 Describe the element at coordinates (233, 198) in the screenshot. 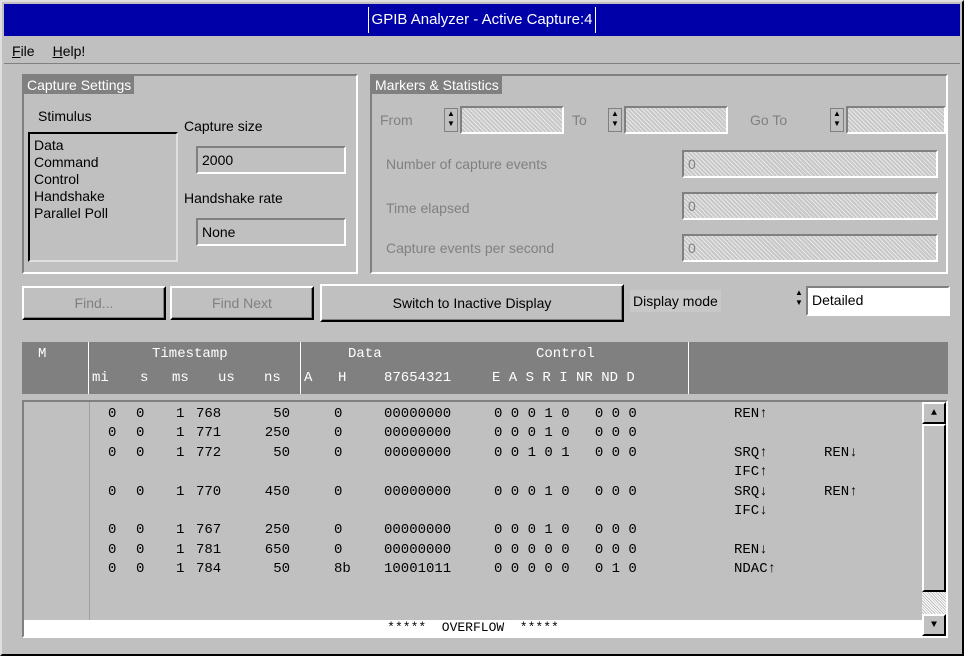

I see `handshake-rate-label: Handshake rate` at that location.